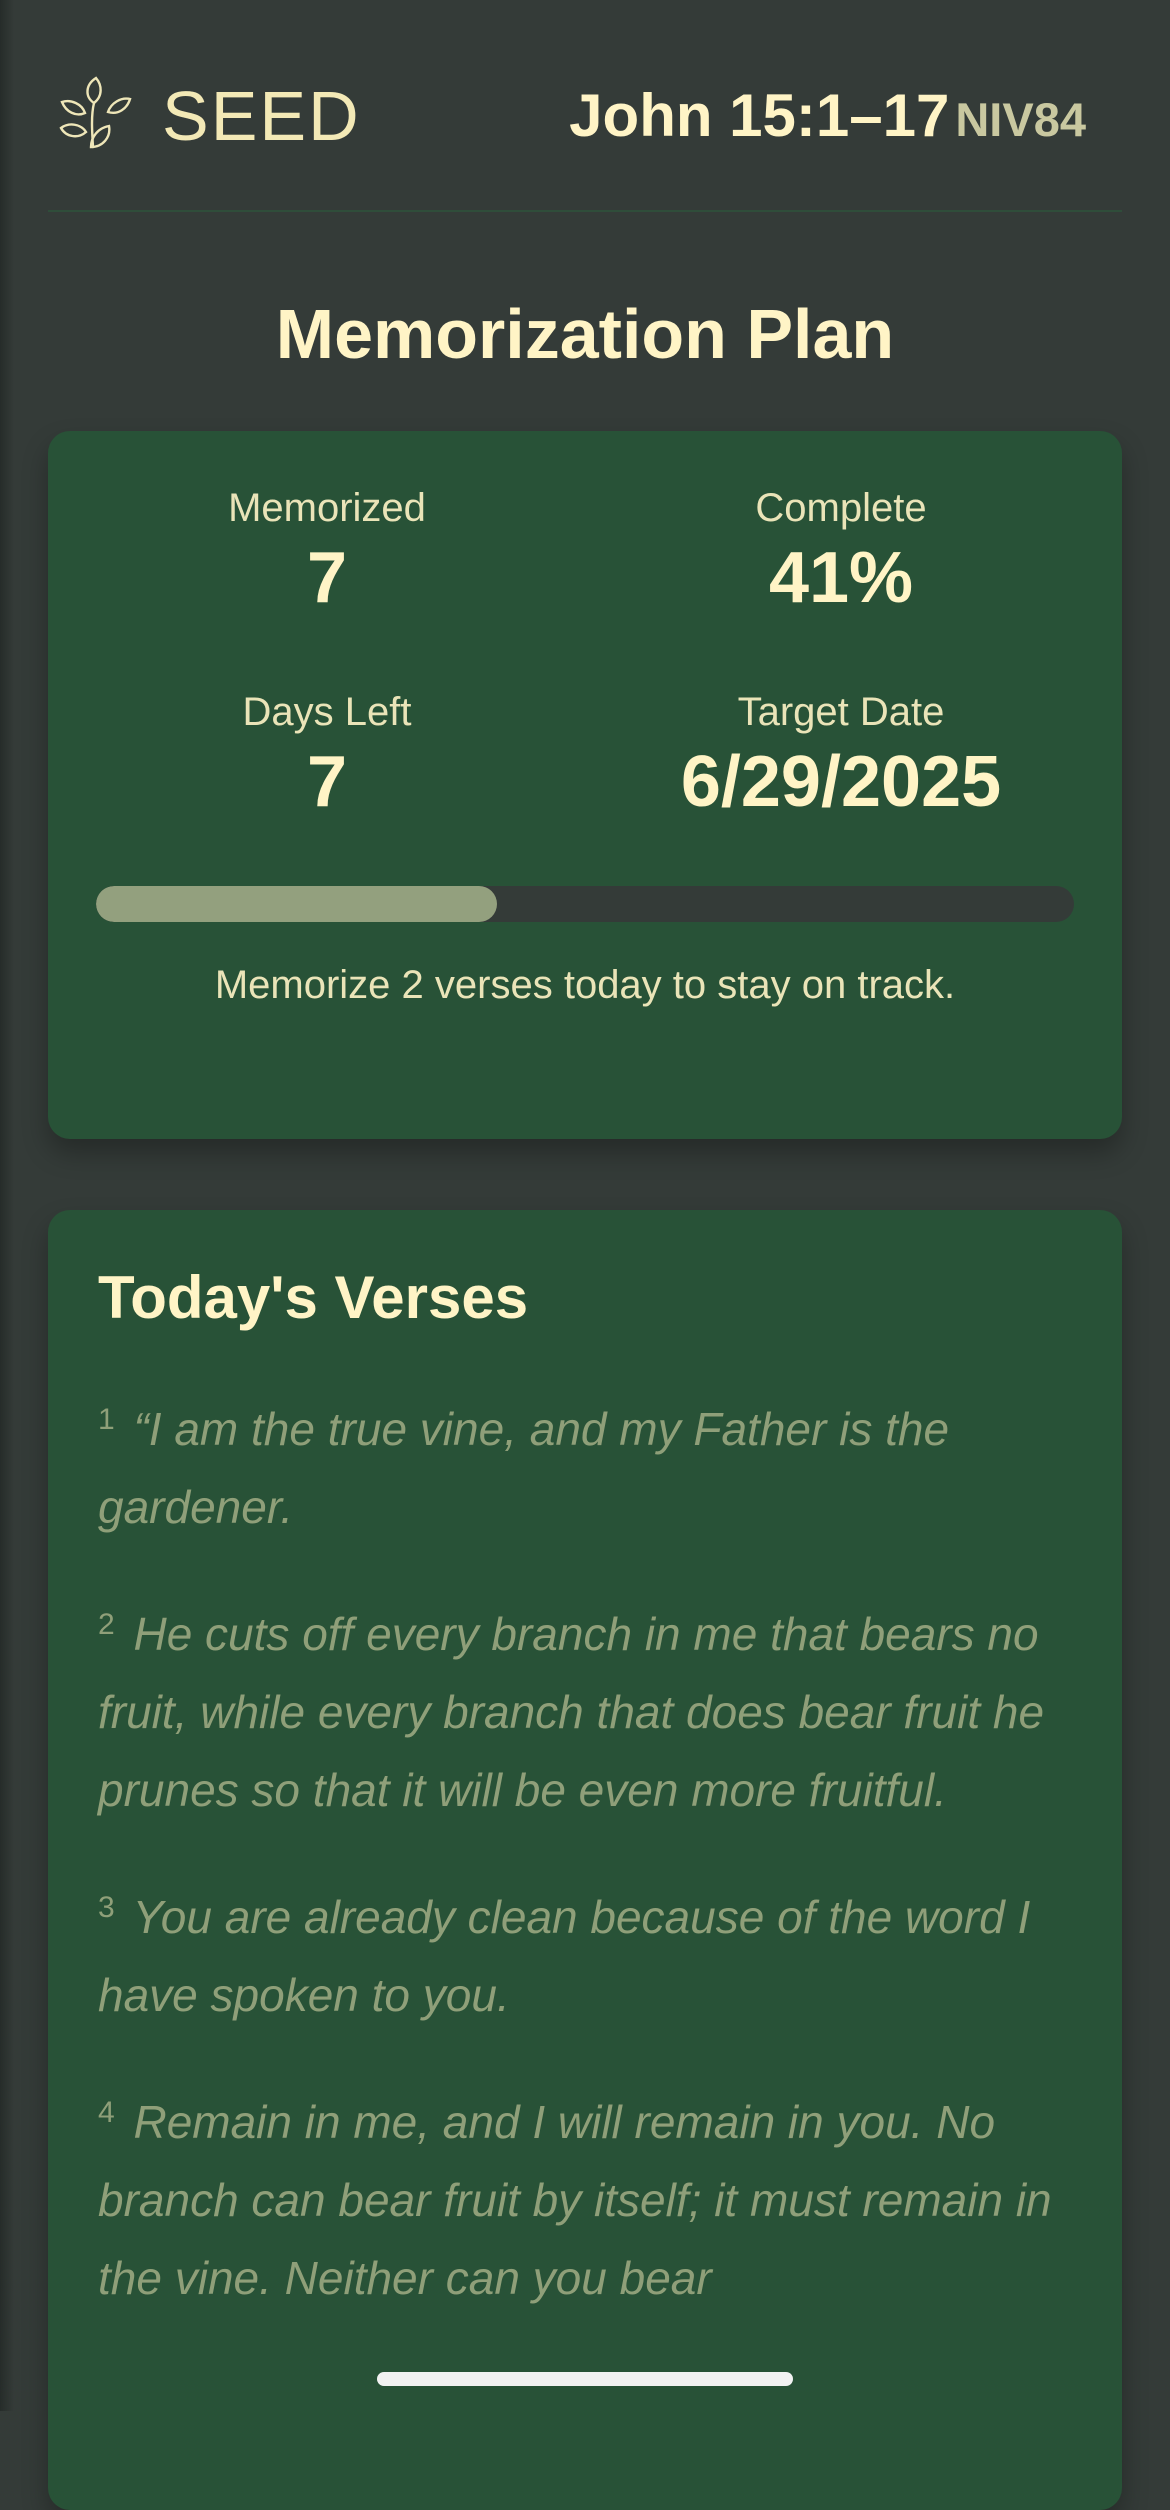  What do you see at coordinates (1020, 119) in the screenshot?
I see `passage-version-badge: NIV84` at bounding box center [1020, 119].